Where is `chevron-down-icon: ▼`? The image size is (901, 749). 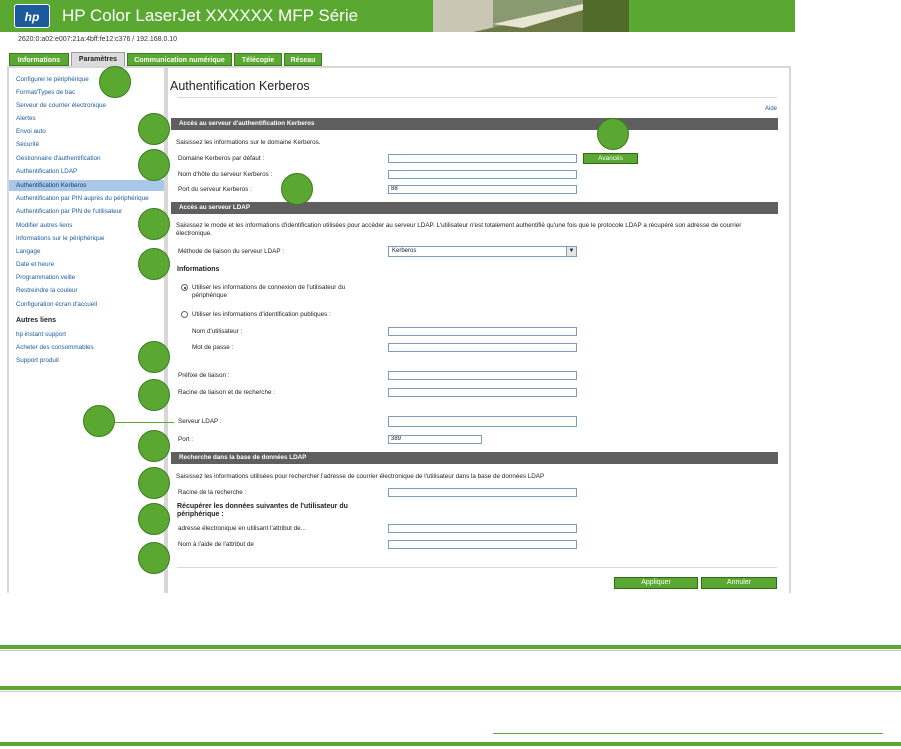 chevron-down-icon: ▼ is located at coordinates (571, 251).